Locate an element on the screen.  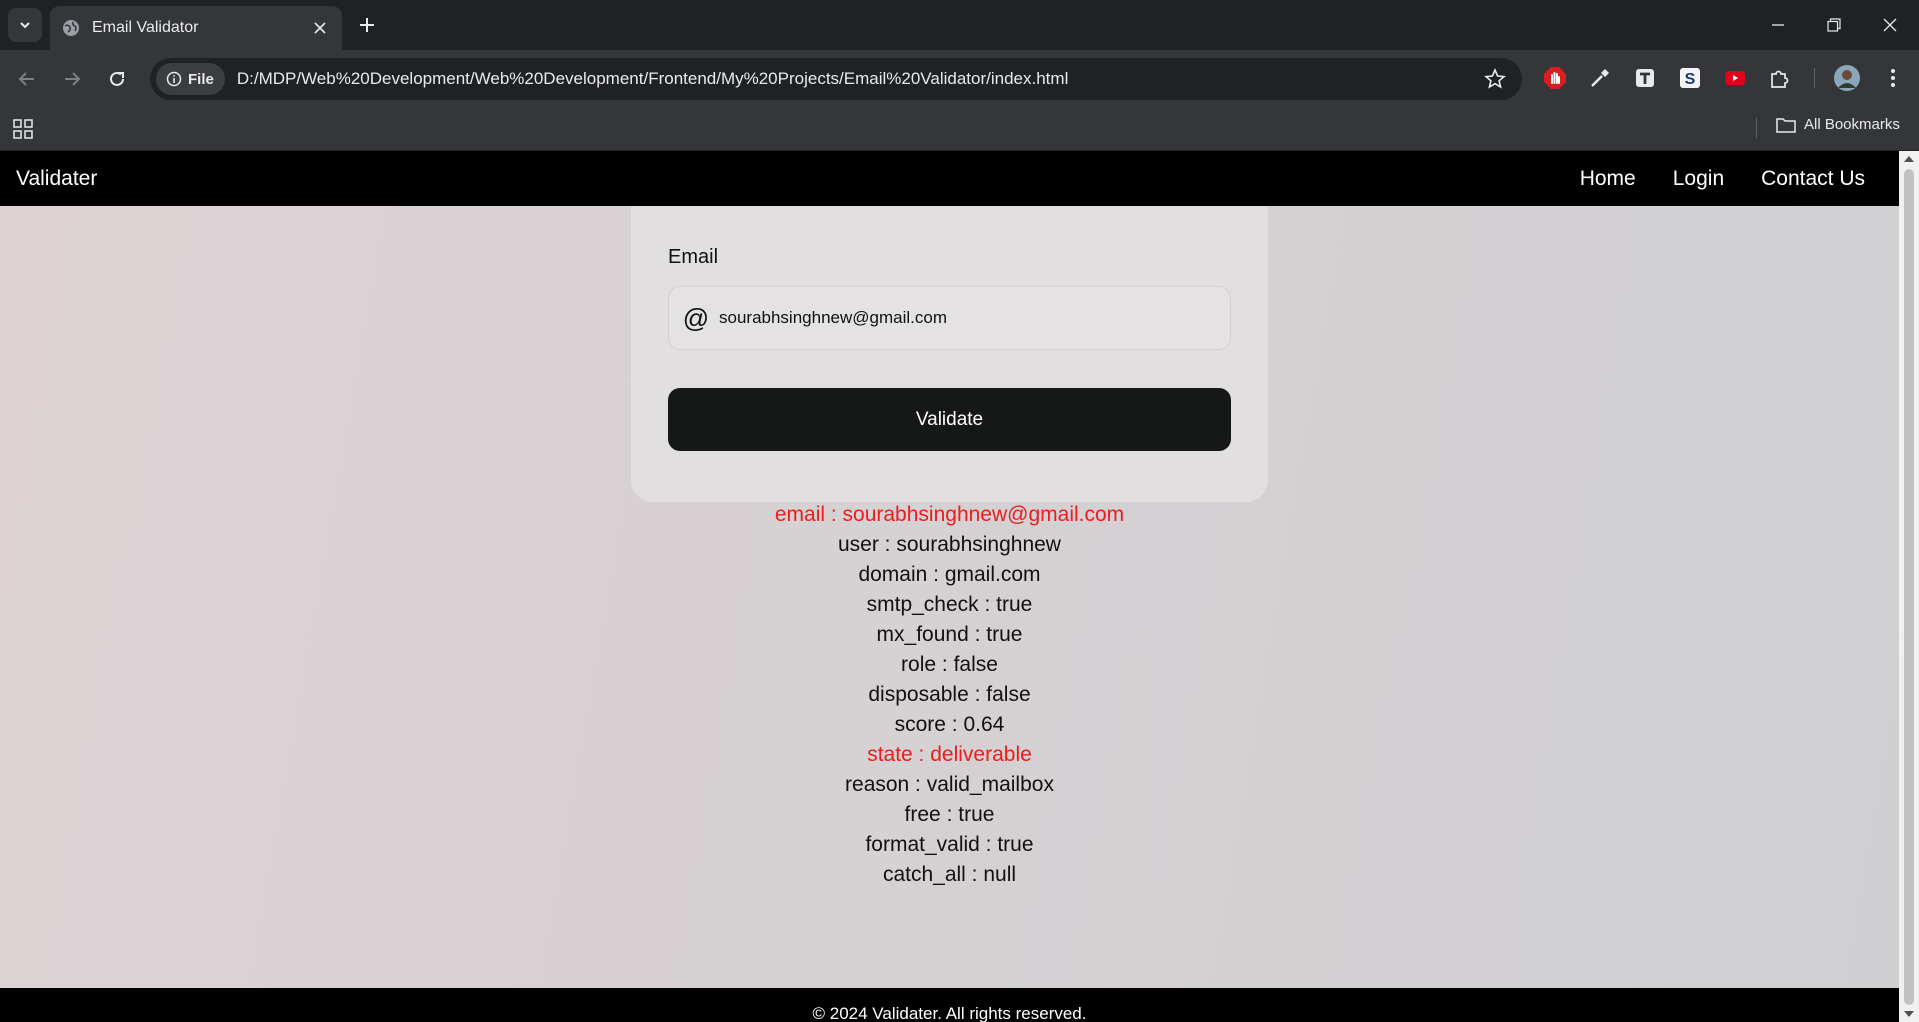
reload-button is located at coordinates (117, 79).